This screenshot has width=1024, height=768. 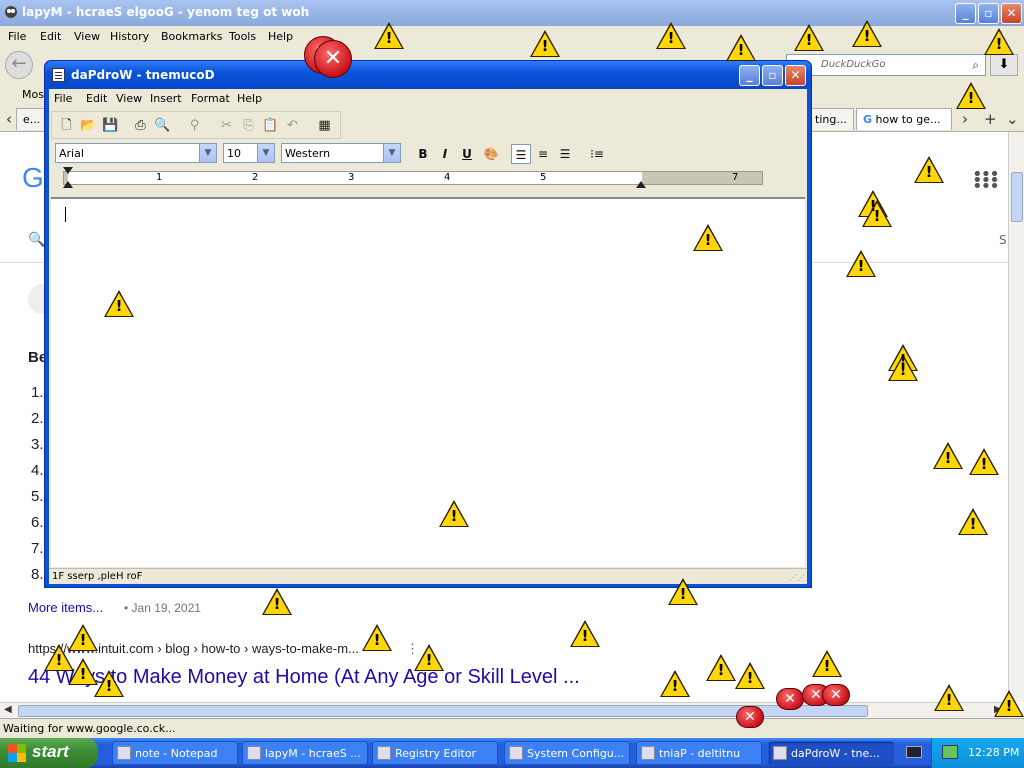 What do you see at coordinates (1016, 417) in the screenshot?
I see `vertical-scrollbar` at bounding box center [1016, 417].